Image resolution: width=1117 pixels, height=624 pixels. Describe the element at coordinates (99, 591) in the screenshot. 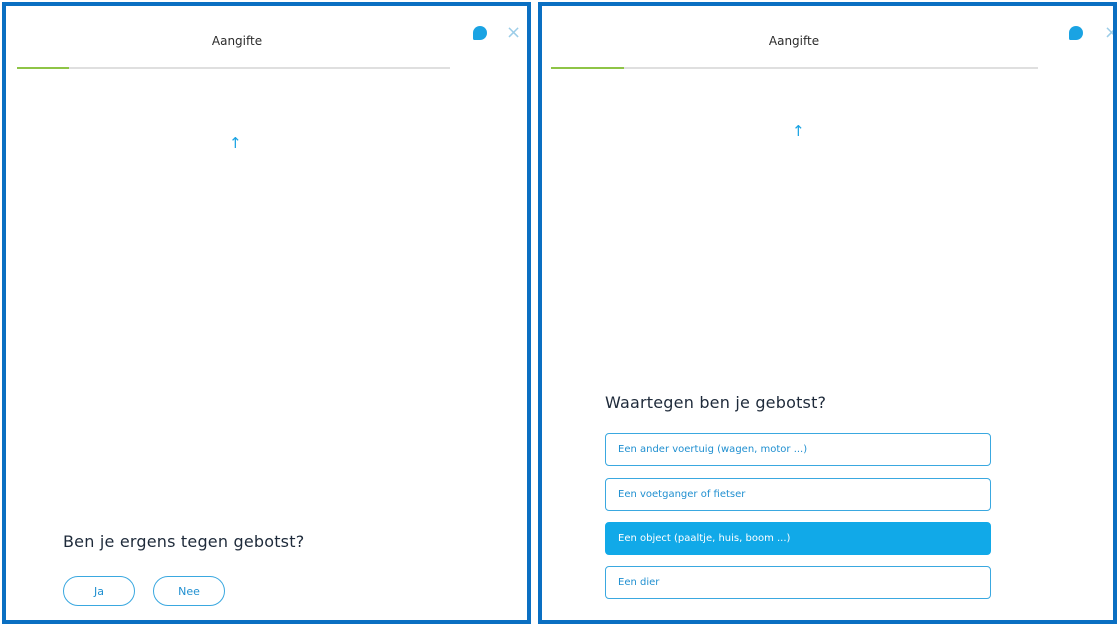

I see `answer-yes-button: Ja` at that location.